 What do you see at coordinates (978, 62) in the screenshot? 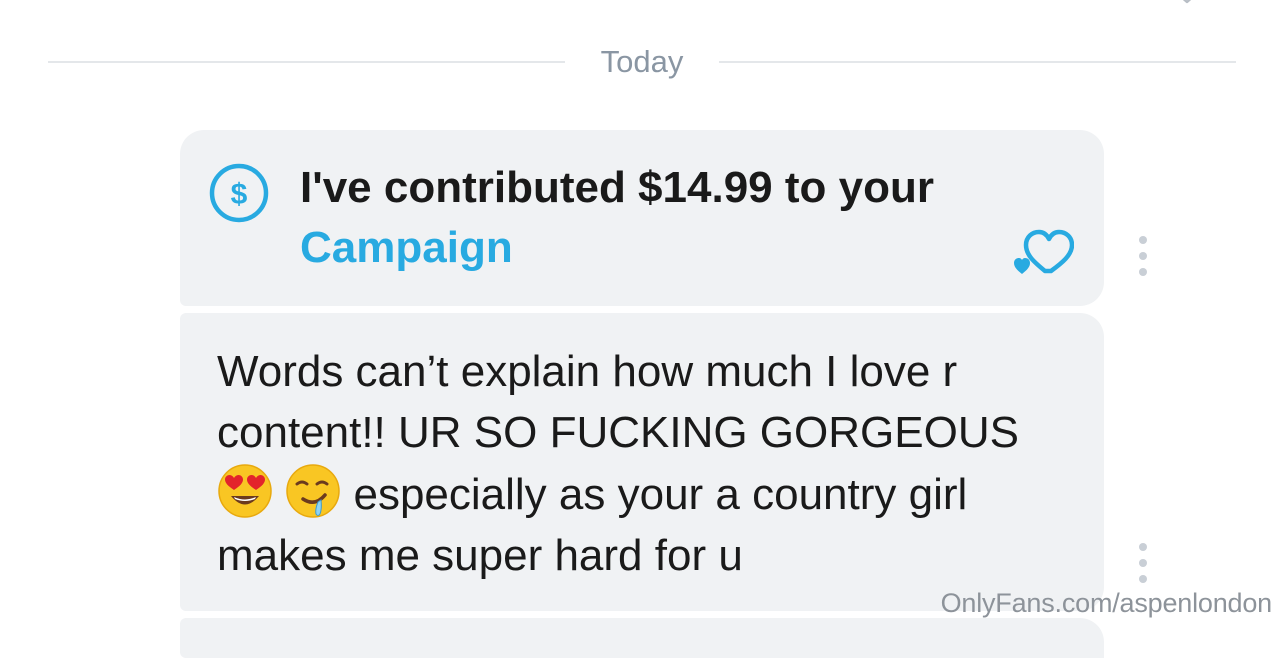
I see `divider-line-right` at bounding box center [978, 62].